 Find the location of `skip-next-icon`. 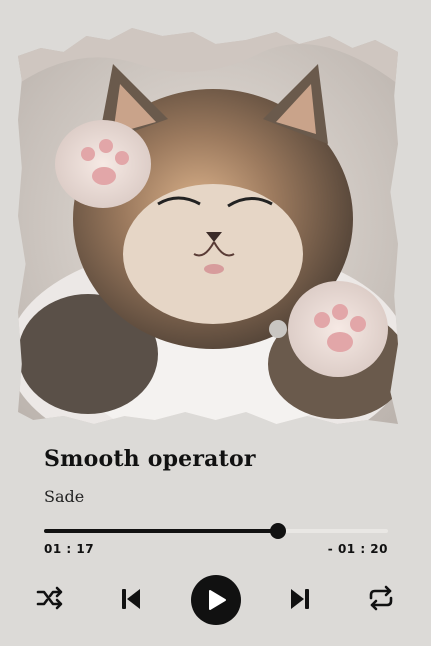

skip-next-icon is located at coordinates (300, 599).